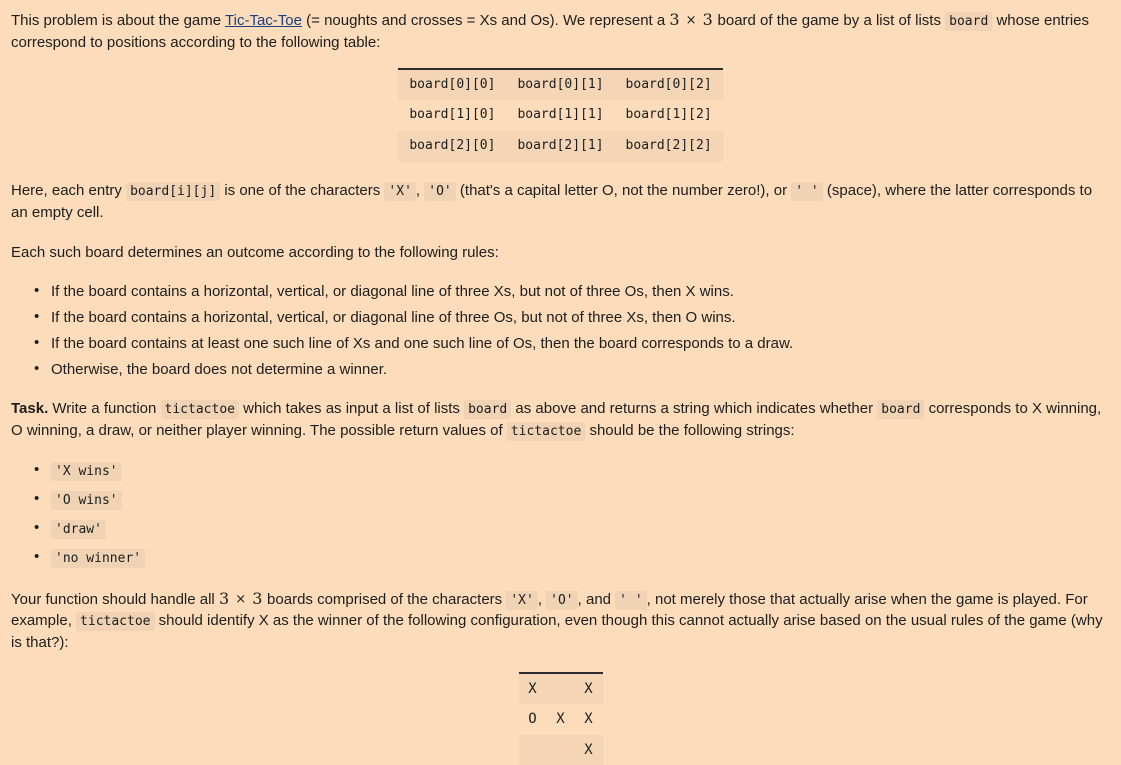 This screenshot has width=1121, height=765. Describe the element at coordinates (572, 557) in the screenshot. I see `list-item: 'no winner'` at that location.